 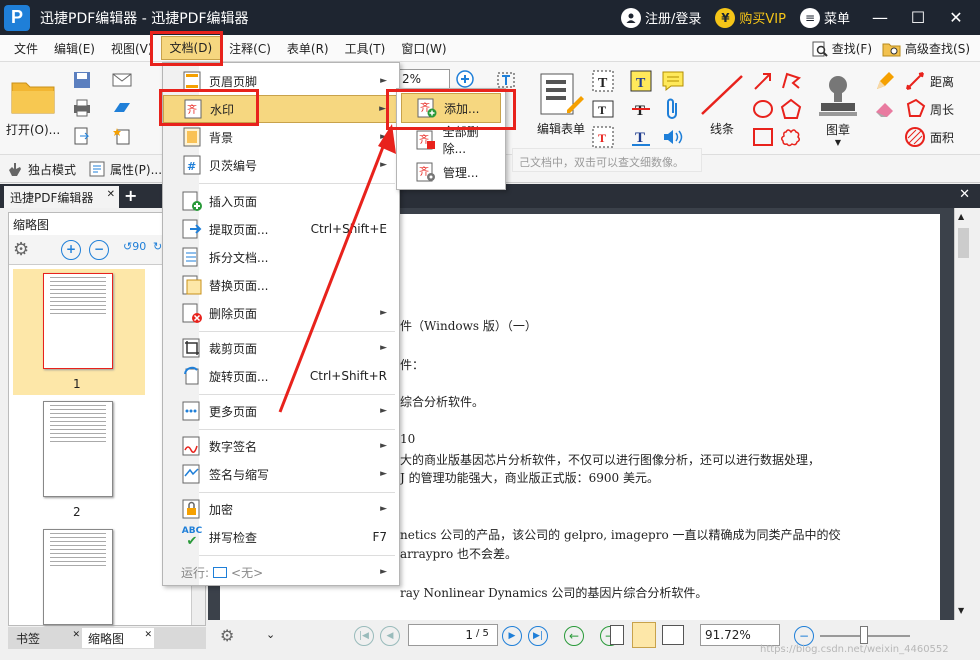 What do you see at coordinates (603, 137) in the screenshot?
I see `callout-text-icon: T` at bounding box center [603, 137].